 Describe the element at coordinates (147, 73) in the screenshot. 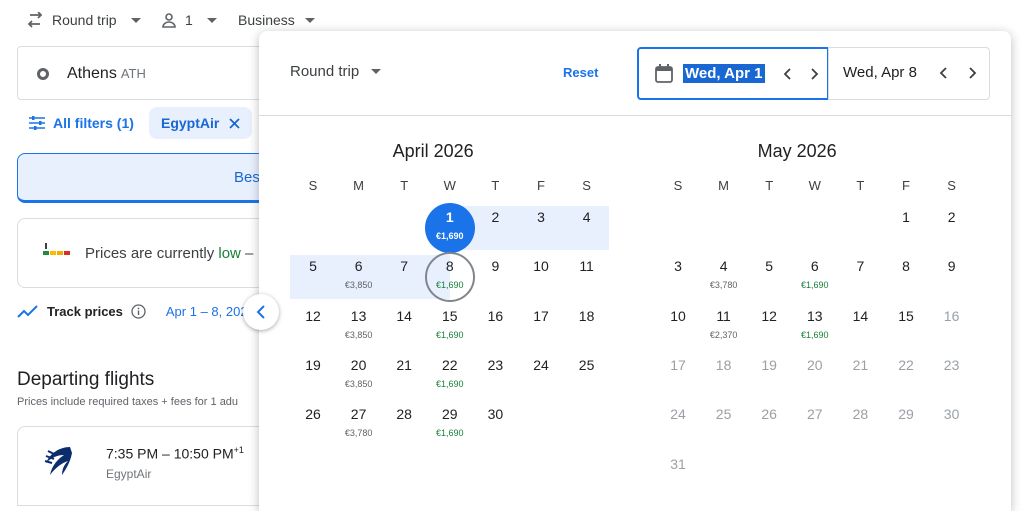

I see `origin-field: Athens ATH` at that location.